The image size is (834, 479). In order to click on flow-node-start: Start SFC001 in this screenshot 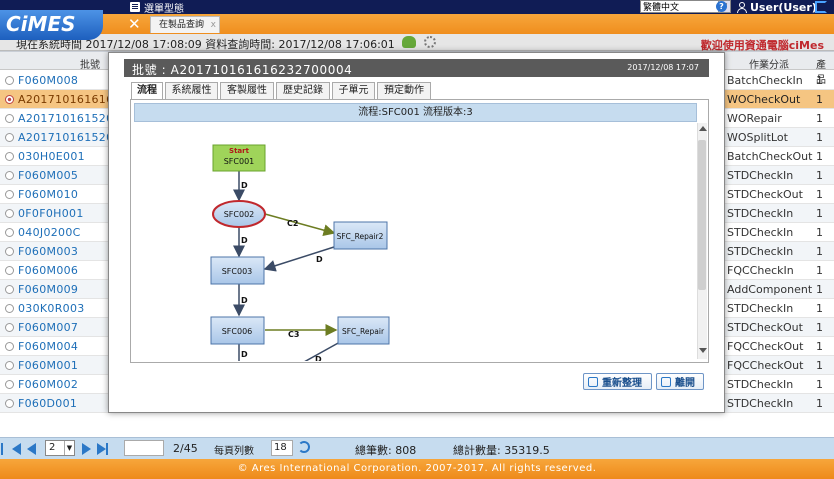, I will do `click(239, 158)`.